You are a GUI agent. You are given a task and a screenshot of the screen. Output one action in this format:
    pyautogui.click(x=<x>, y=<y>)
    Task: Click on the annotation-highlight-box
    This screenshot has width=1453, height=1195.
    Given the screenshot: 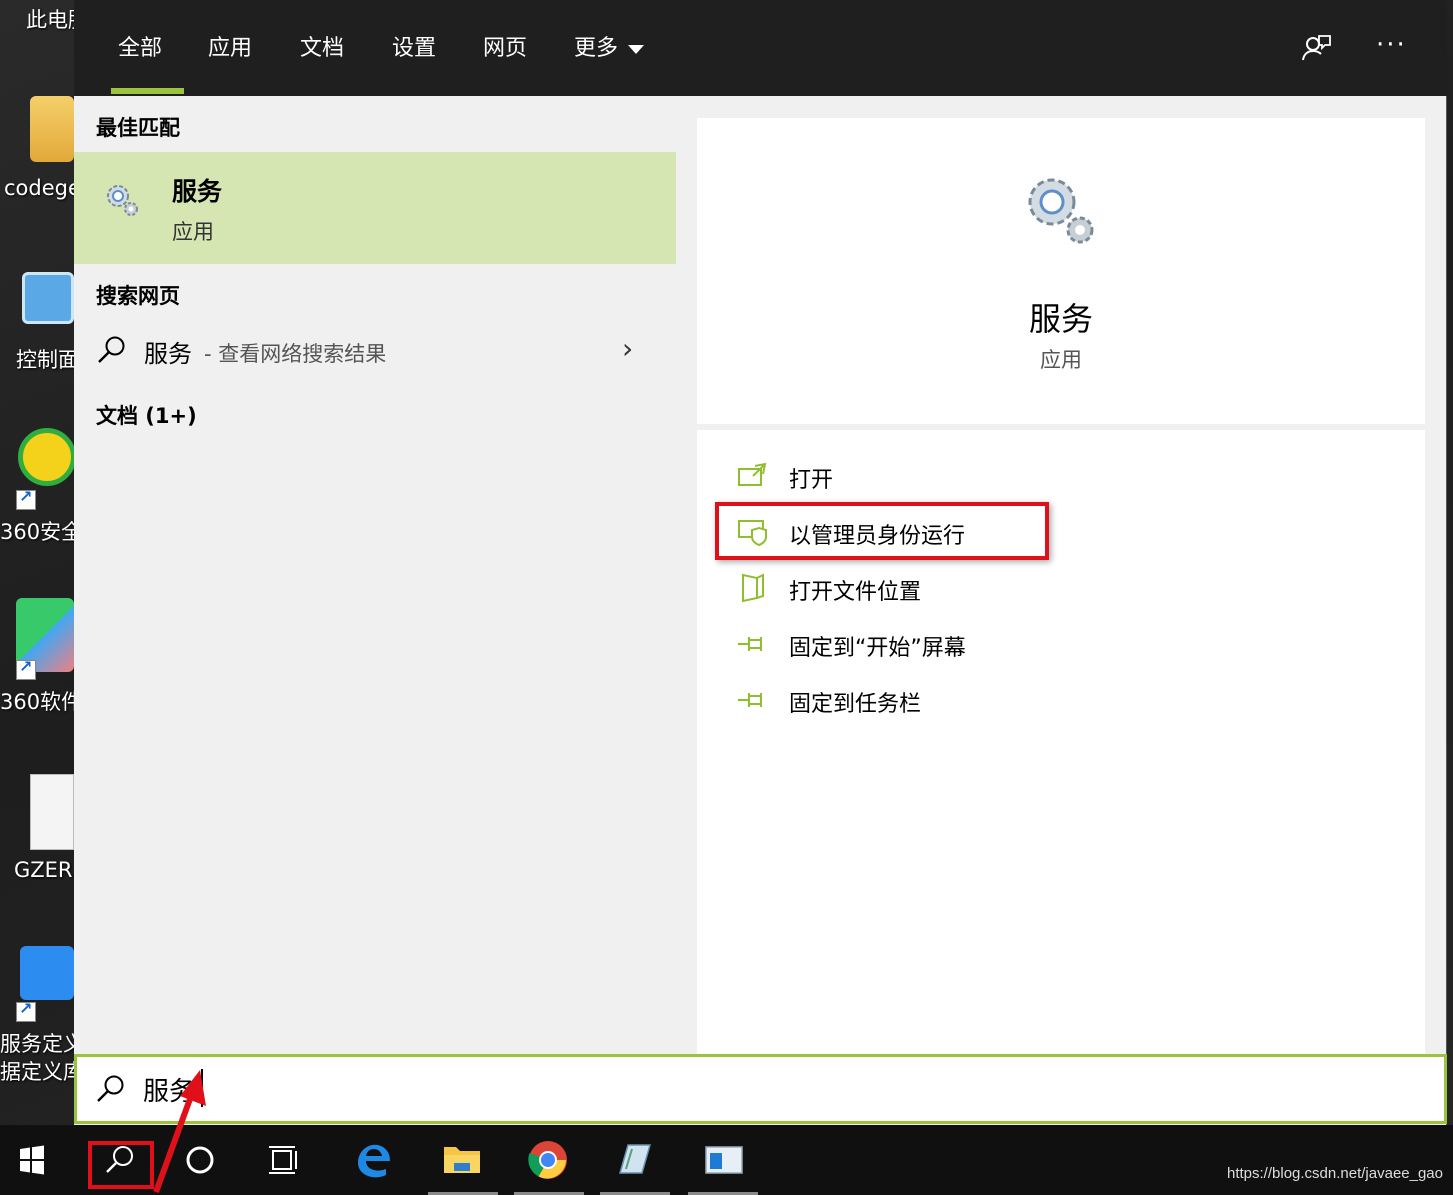 What is the action you would take?
    pyautogui.click(x=121, y=1165)
    